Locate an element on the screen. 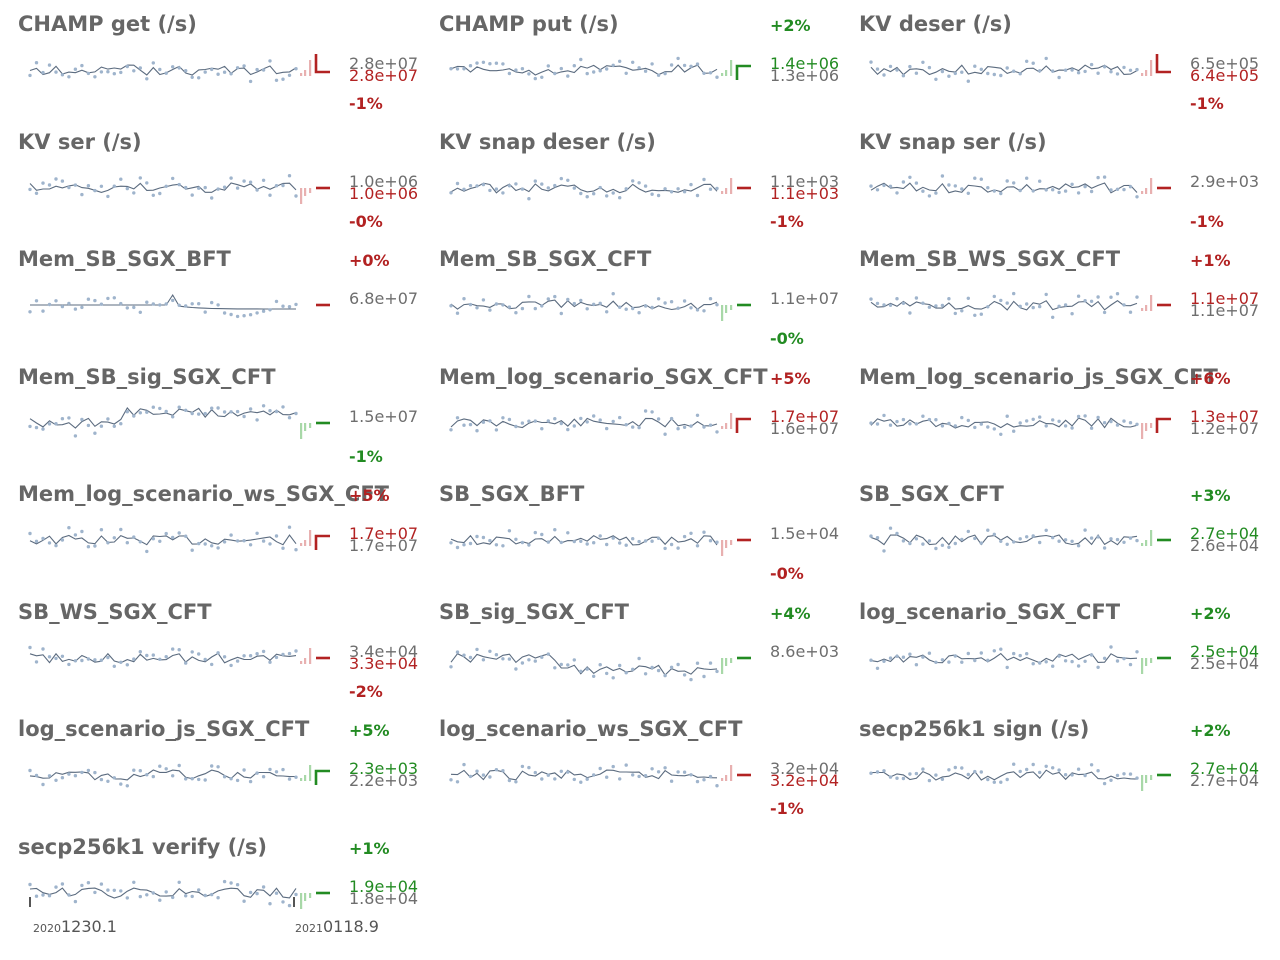 This screenshot has width=1280, height=960. panel-title: KV snap ser (/s) is located at coordinates (953, 141).